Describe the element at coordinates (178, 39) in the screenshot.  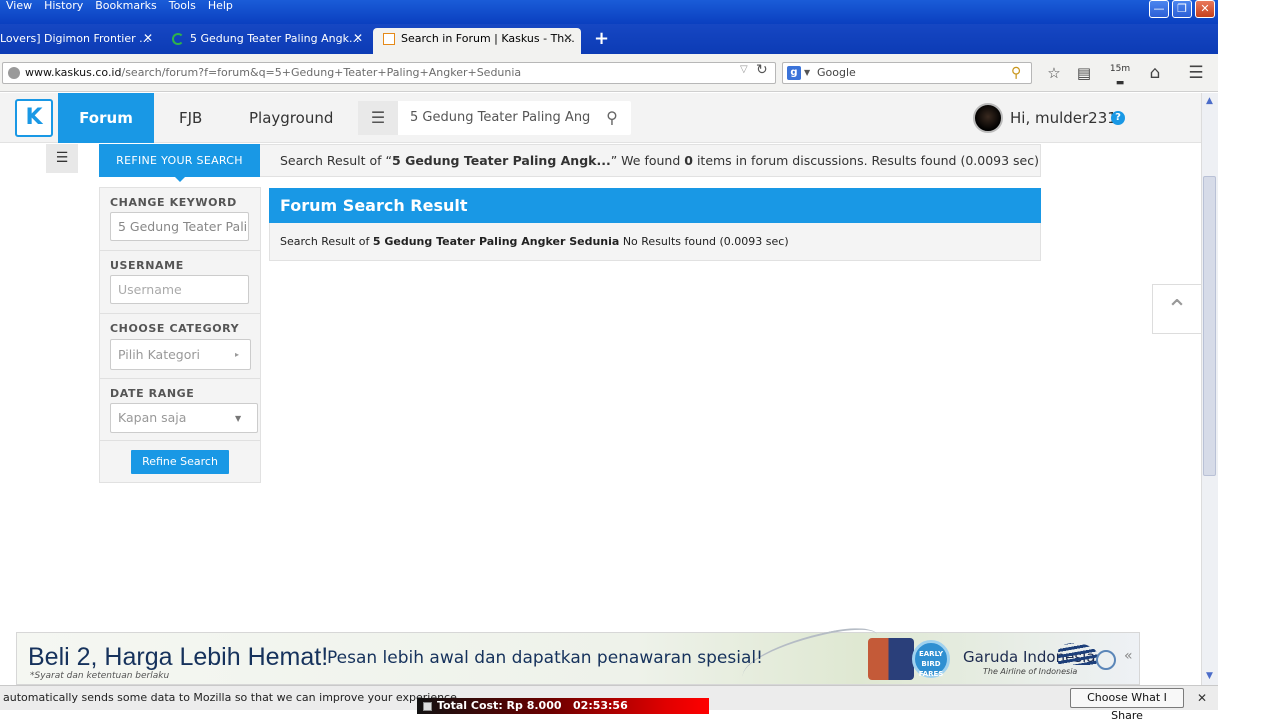
I see `loading-spinner-icon` at that location.